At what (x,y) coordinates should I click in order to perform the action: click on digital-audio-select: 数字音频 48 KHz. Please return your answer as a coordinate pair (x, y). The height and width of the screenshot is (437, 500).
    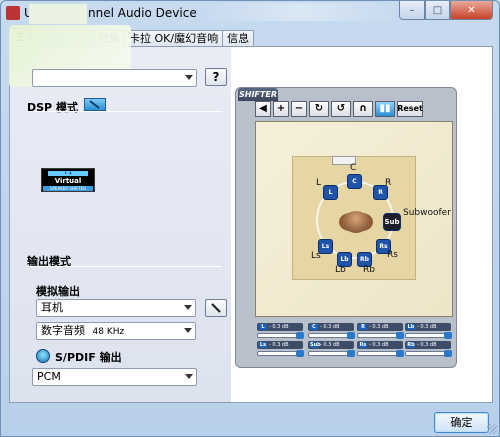
    Looking at the image, I should click on (116, 331).